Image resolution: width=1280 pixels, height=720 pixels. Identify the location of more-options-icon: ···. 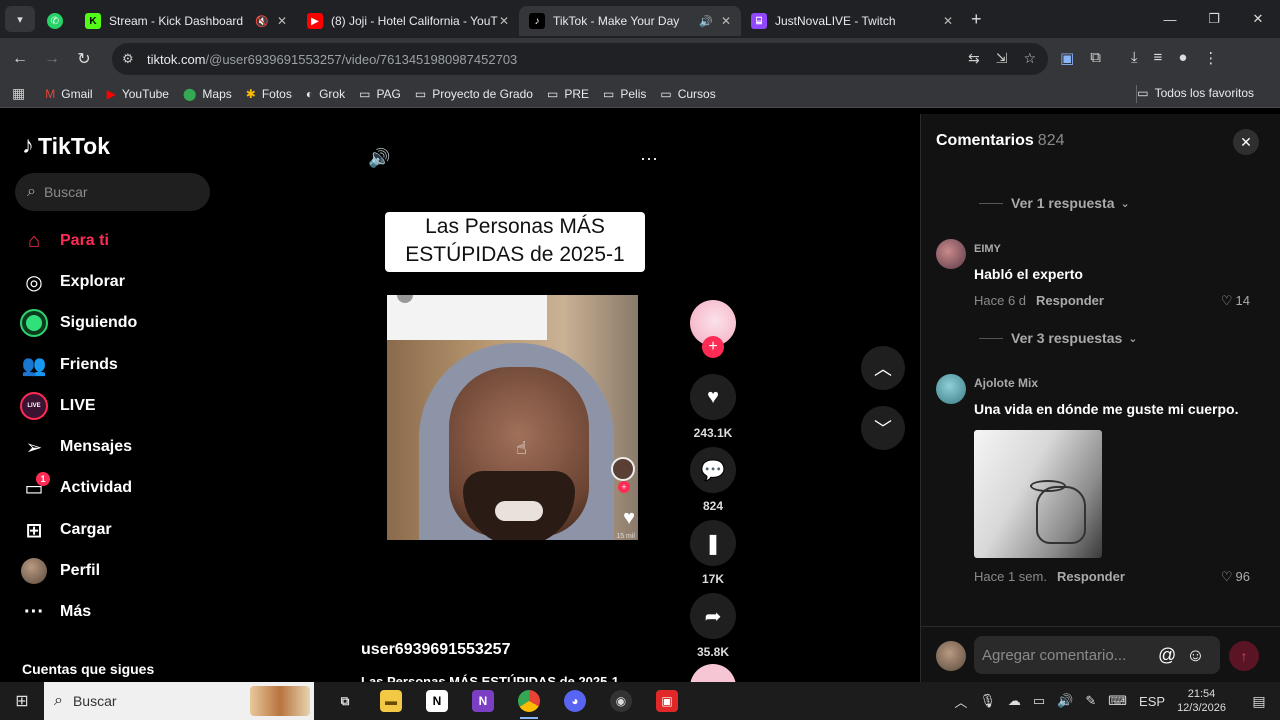
(649, 158).